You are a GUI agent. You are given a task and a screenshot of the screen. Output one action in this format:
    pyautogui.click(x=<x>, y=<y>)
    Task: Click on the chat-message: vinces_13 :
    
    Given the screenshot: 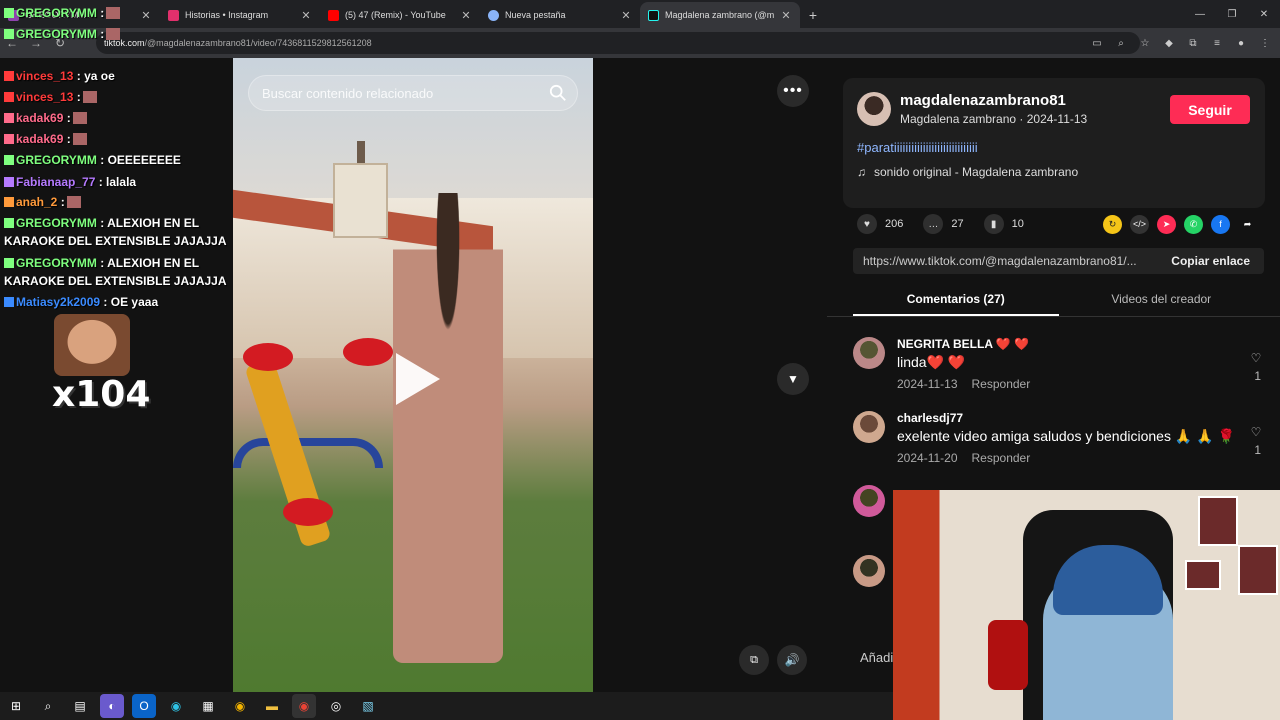 What is the action you would take?
    pyautogui.click(x=117, y=97)
    